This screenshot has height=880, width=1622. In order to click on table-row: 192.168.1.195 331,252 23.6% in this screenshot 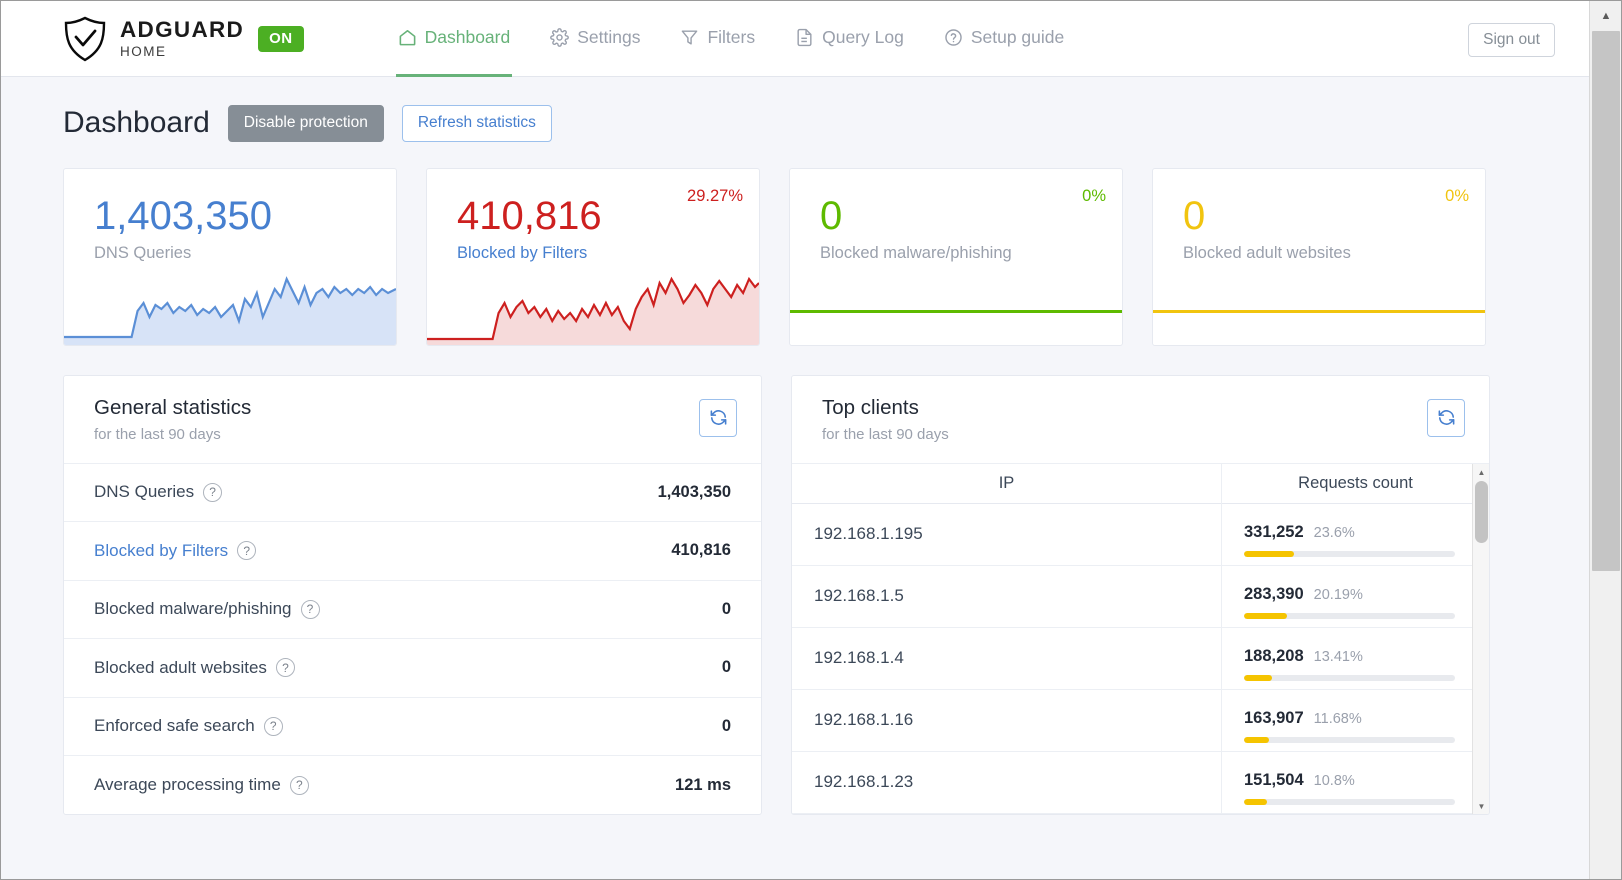, I will do `click(1140, 534)`.